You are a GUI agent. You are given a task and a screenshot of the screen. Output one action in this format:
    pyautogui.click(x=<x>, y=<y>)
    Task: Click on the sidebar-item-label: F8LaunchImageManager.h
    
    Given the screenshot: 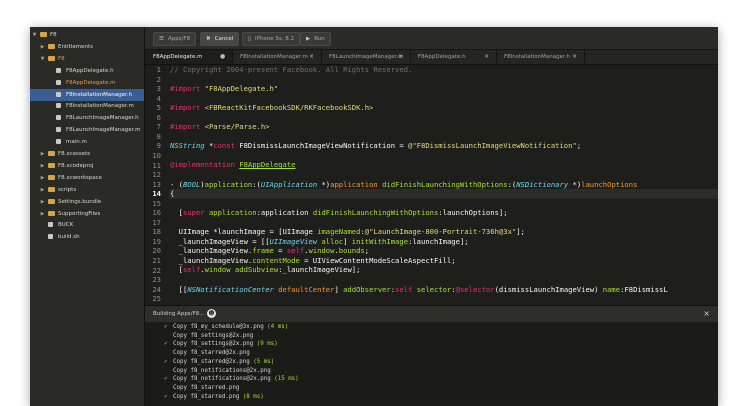 What is the action you would take?
    pyautogui.click(x=102, y=118)
    